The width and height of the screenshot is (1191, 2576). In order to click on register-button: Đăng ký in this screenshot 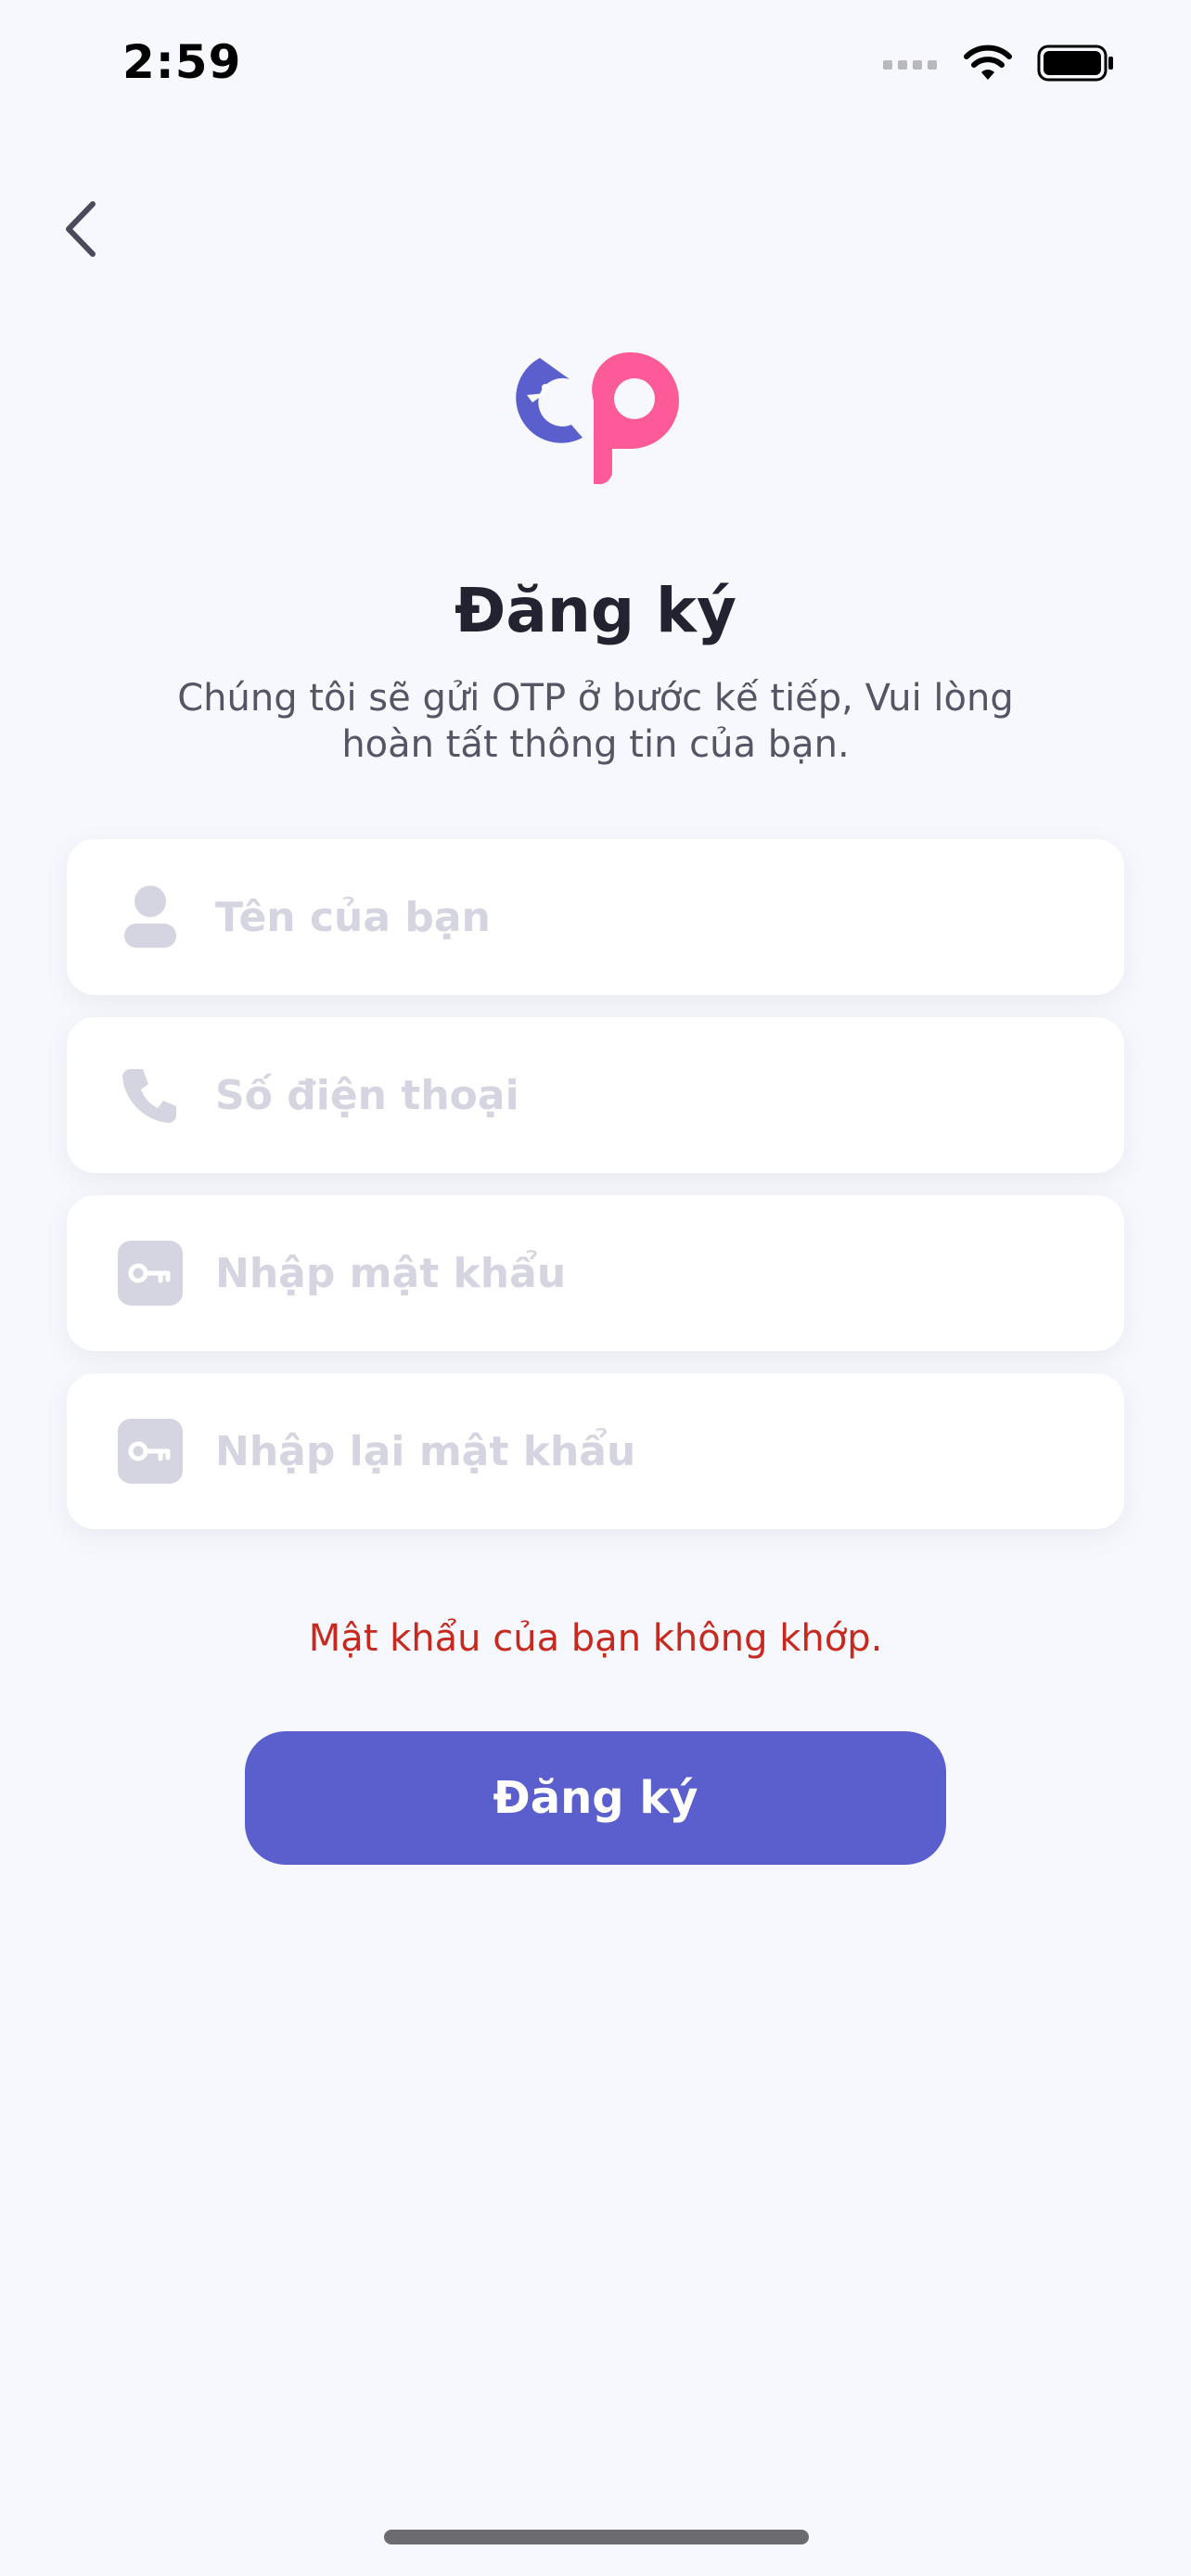, I will do `click(595, 1798)`.